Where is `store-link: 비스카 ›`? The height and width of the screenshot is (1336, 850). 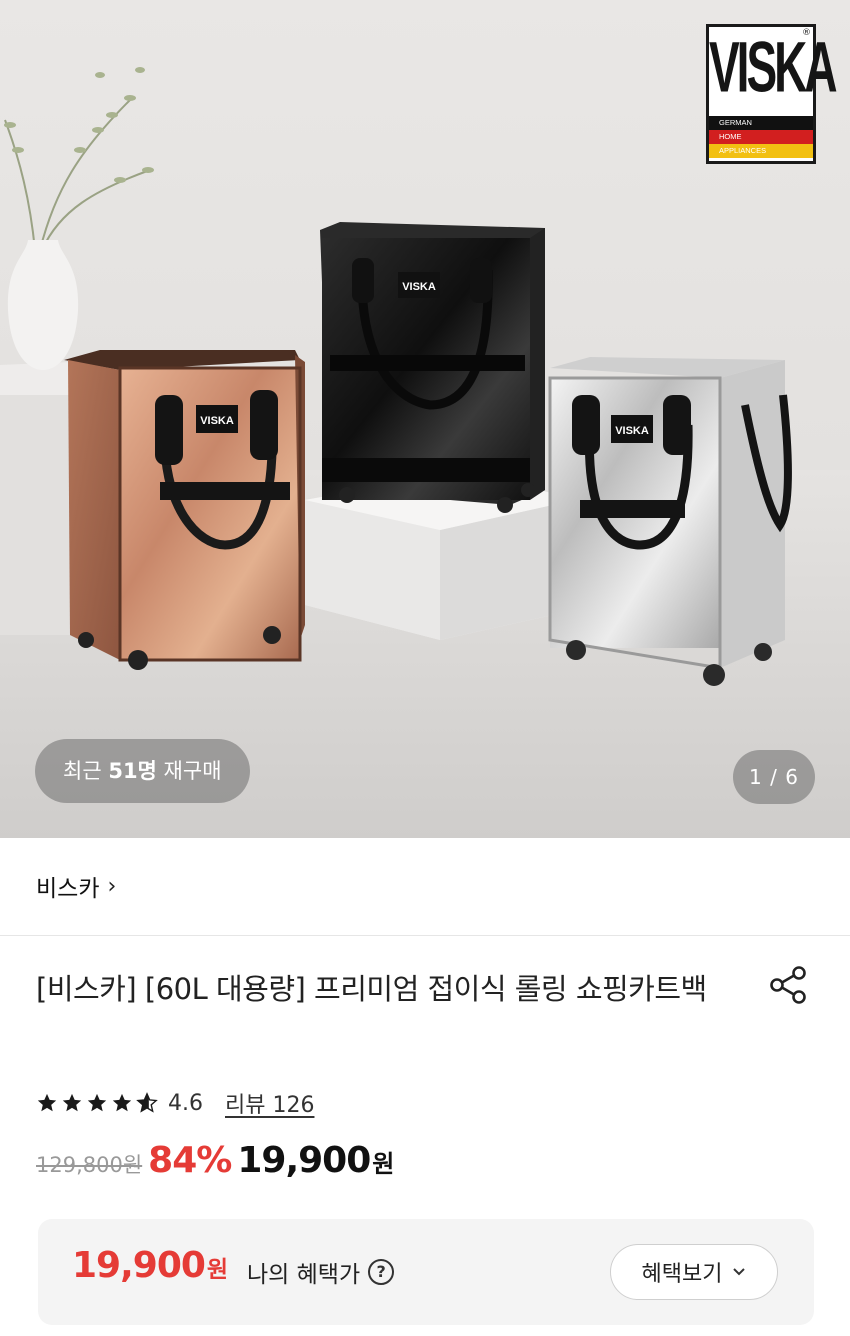
store-link: 비스카 › is located at coordinates (76, 886).